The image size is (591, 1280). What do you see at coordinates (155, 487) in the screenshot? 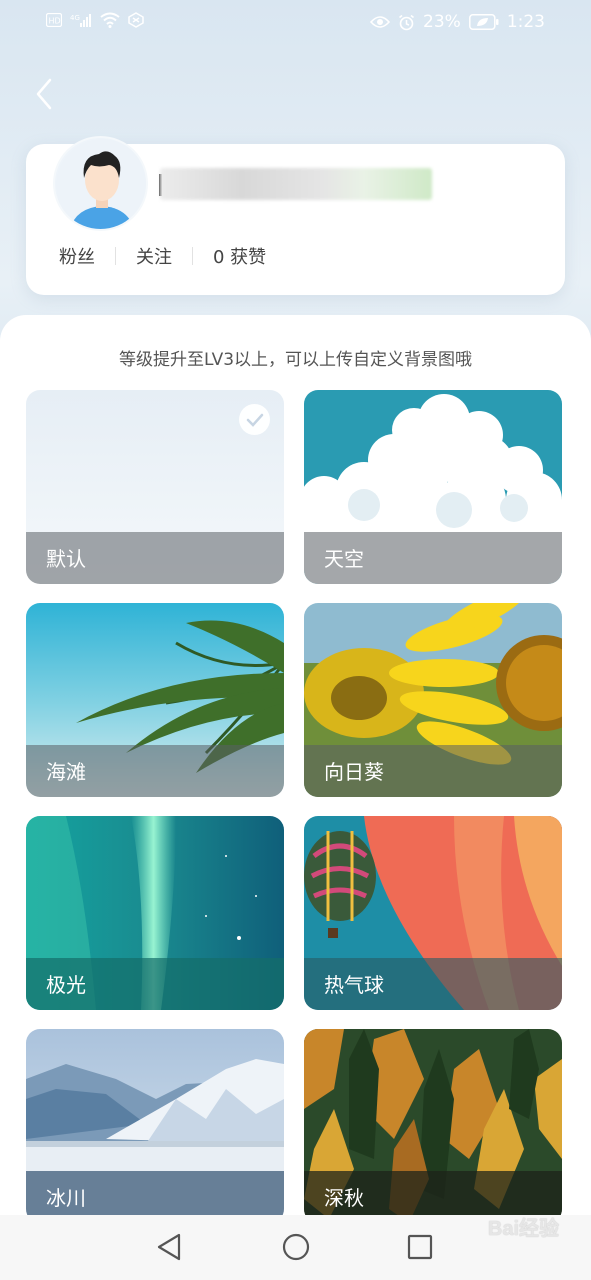
I see `background-option-default: 默认` at bounding box center [155, 487].